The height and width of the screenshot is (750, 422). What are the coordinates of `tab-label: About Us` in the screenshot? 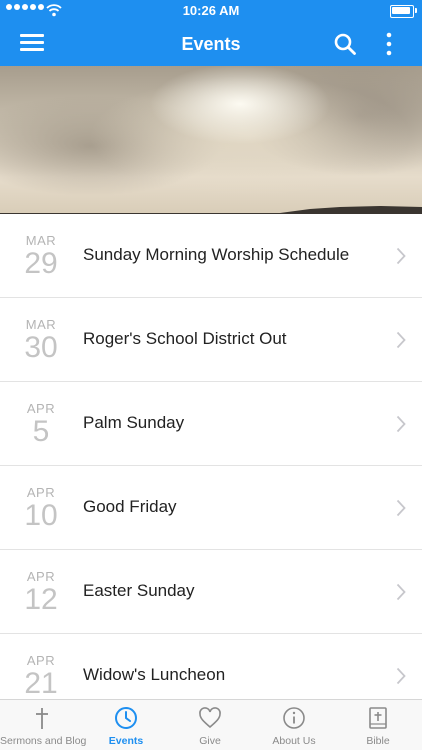 It's located at (294, 741).